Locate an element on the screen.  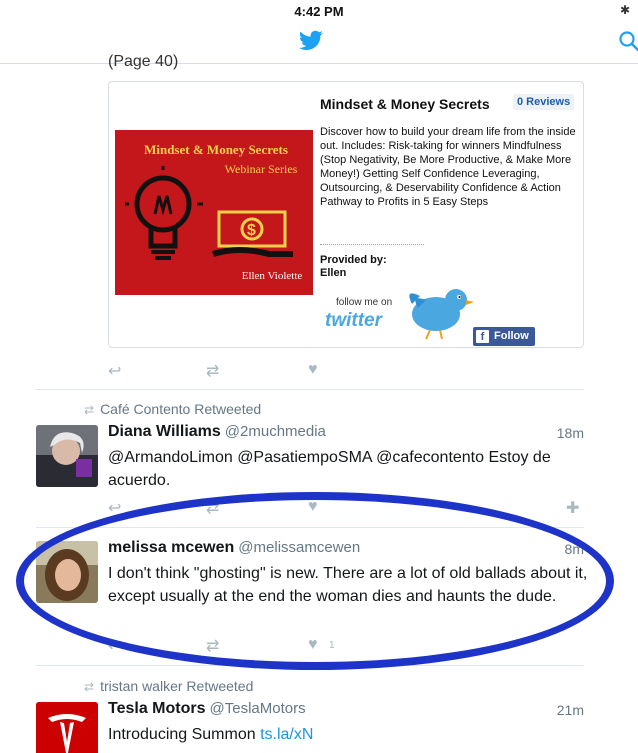
retweeted-by-label: ⇄ tristan walker Retweeted is located at coordinates (169, 686).